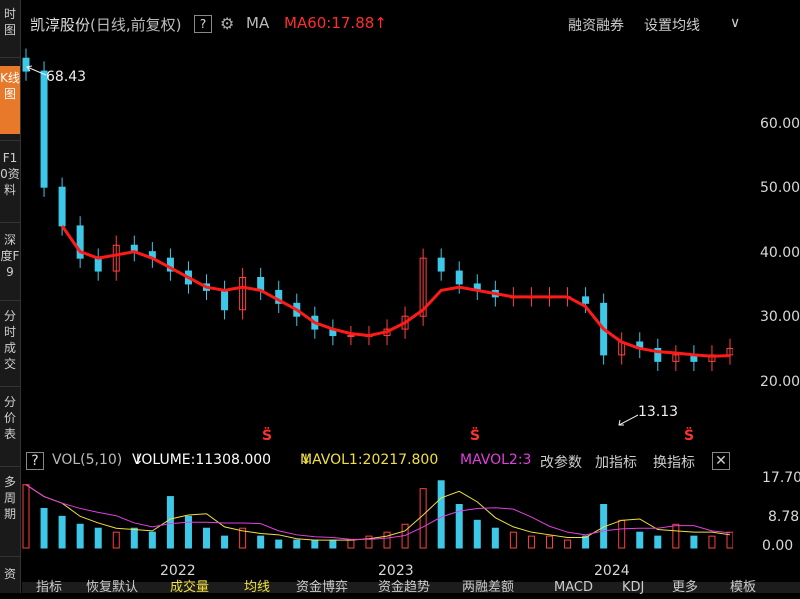  What do you see at coordinates (10, 576) in the screenshot?
I see `sidebar-item-capital: 资` at bounding box center [10, 576].